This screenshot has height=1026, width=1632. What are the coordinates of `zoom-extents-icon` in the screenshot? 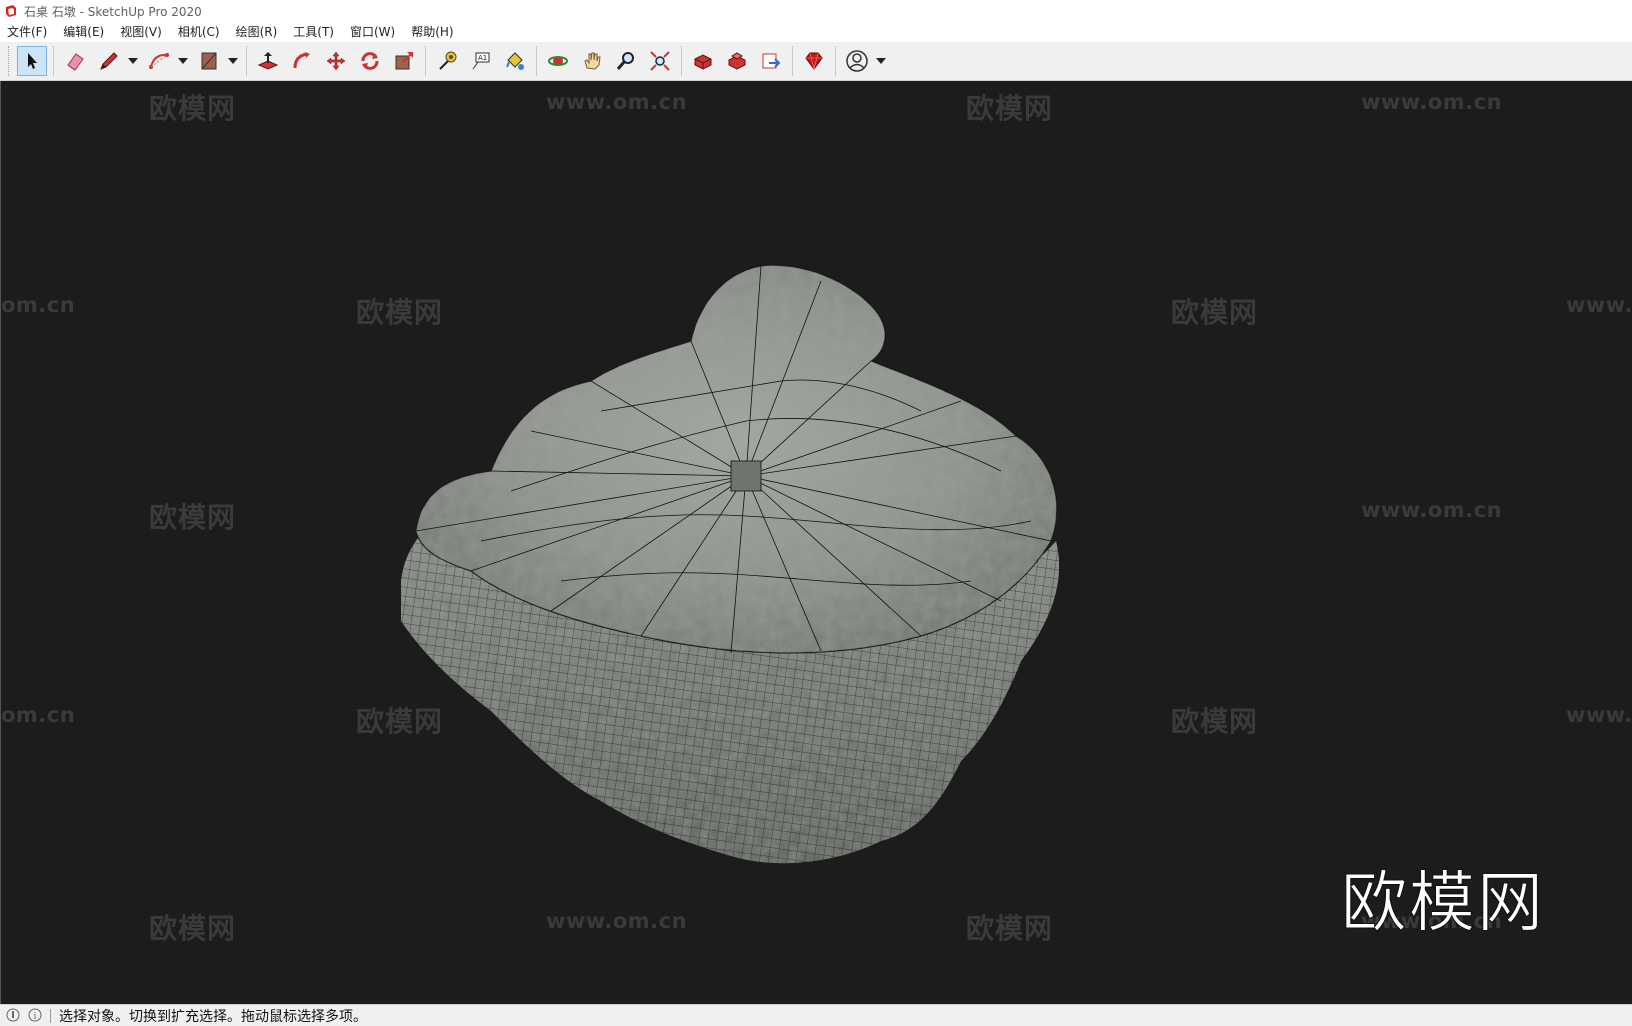 It's located at (660, 61).